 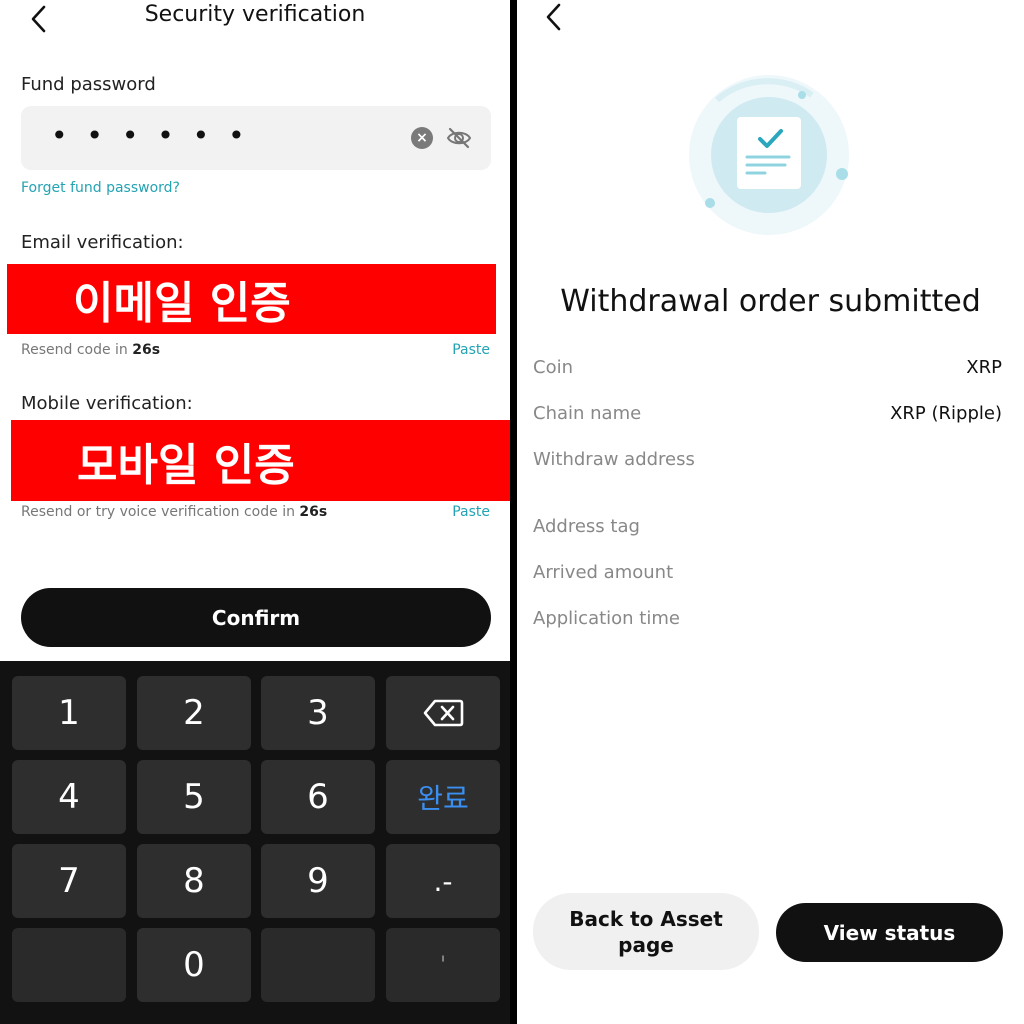 What do you see at coordinates (69, 797) in the screenshot?
I see `key-4: 4` at bounding box center [69, 797].